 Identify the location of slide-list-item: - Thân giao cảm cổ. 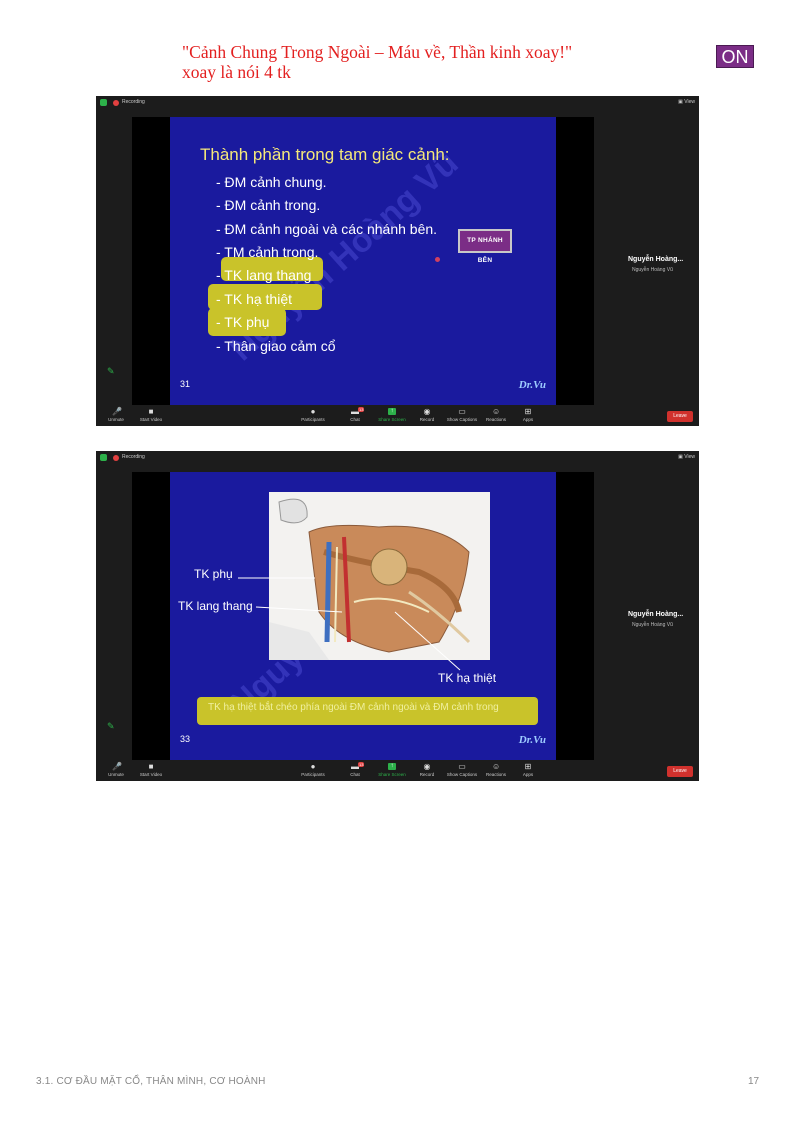
(276, 346).